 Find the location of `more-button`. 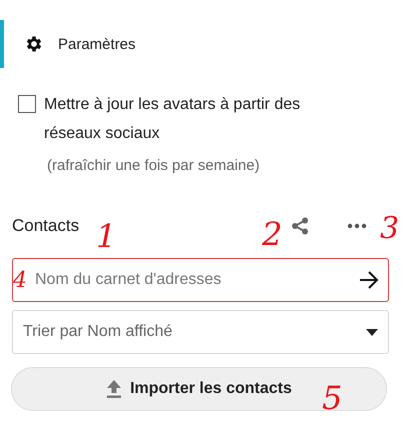

more-button is located at coordinates (357, 226).